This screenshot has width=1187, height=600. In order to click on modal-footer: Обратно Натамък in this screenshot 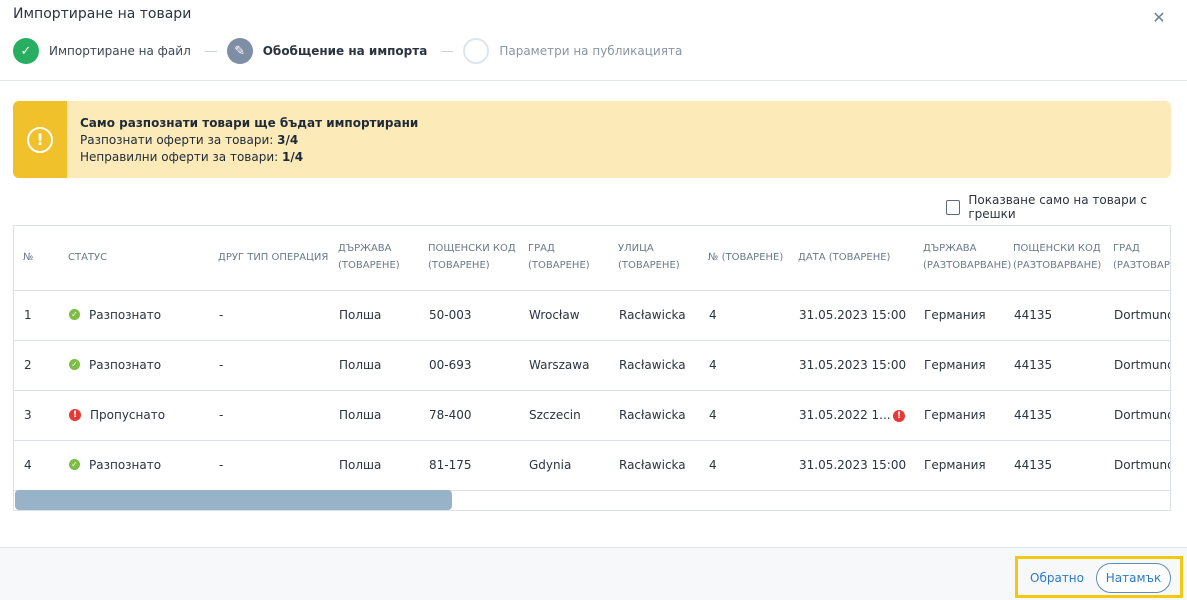, I will do `click(593, 573)`.